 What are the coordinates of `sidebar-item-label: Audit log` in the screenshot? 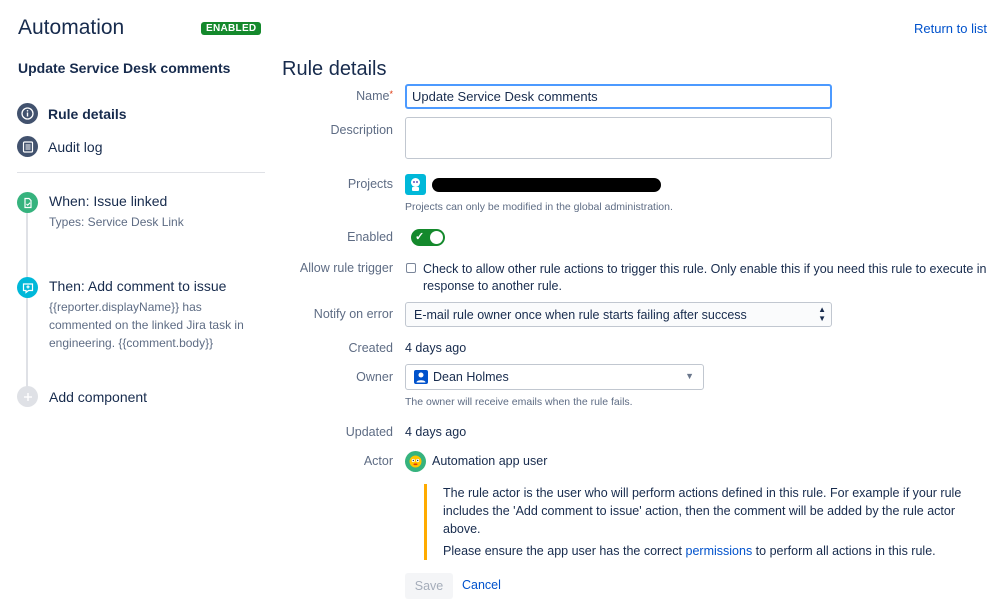 It's located at (75, 146).